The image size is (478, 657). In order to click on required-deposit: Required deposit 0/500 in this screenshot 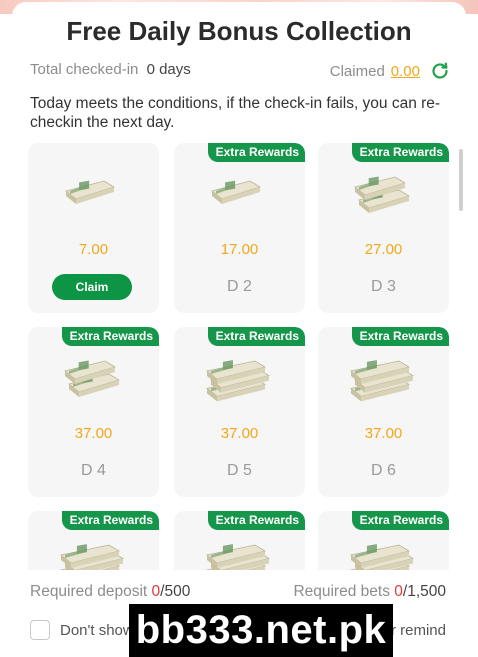, I will do `click(110, 592)`.